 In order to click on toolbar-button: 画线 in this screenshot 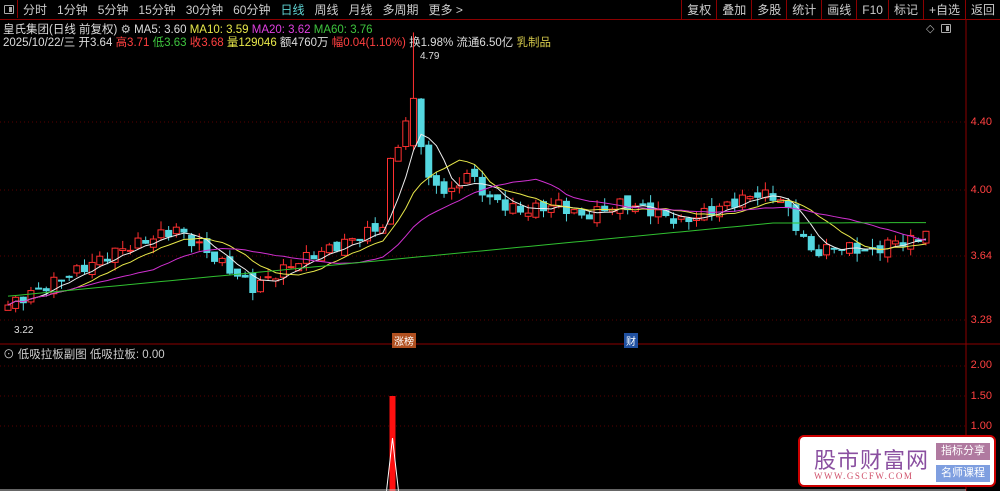, I will do `click(838, 9)`.